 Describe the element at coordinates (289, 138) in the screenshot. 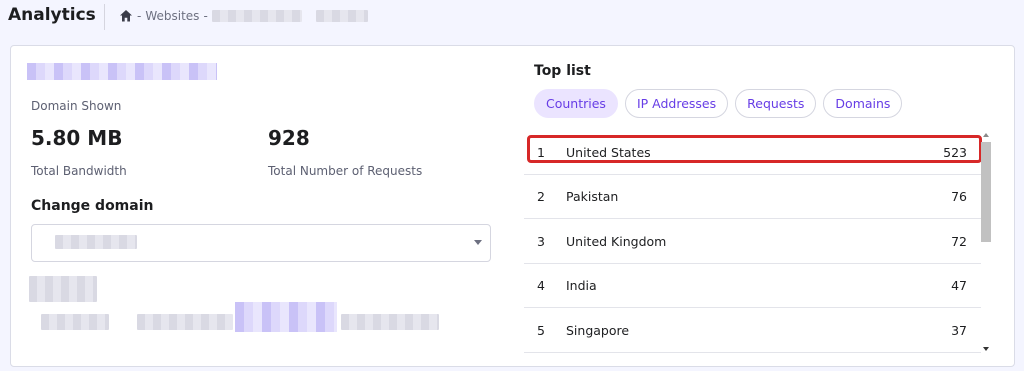

I see `requests-value: 928` at that location.